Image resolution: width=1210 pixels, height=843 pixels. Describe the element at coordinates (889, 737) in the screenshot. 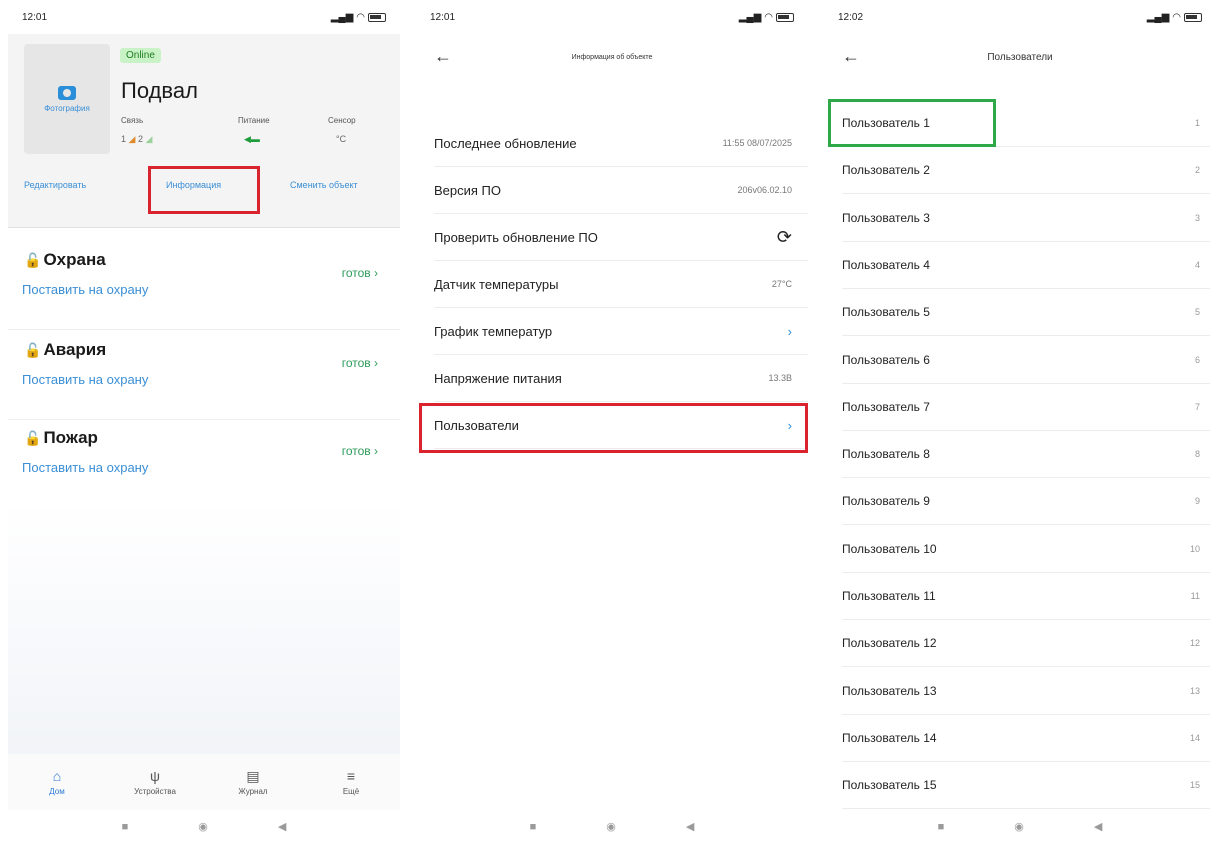

I see `user-label: Пользователь 14` at that location.